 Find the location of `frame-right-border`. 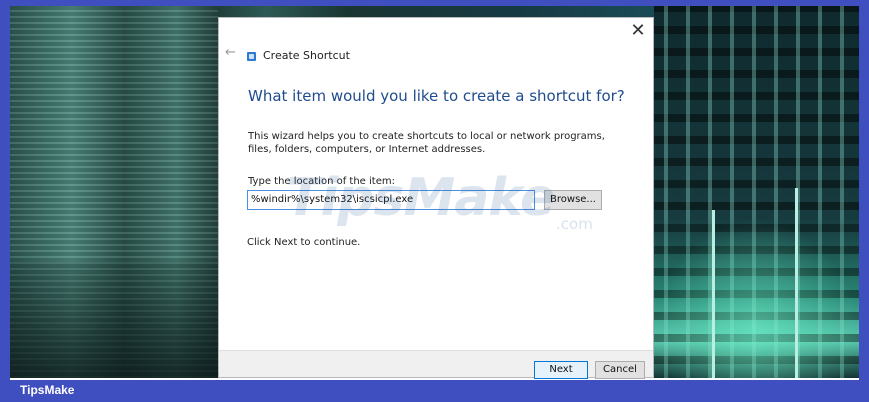

frame-right-border is located at coordinates (864, 190).